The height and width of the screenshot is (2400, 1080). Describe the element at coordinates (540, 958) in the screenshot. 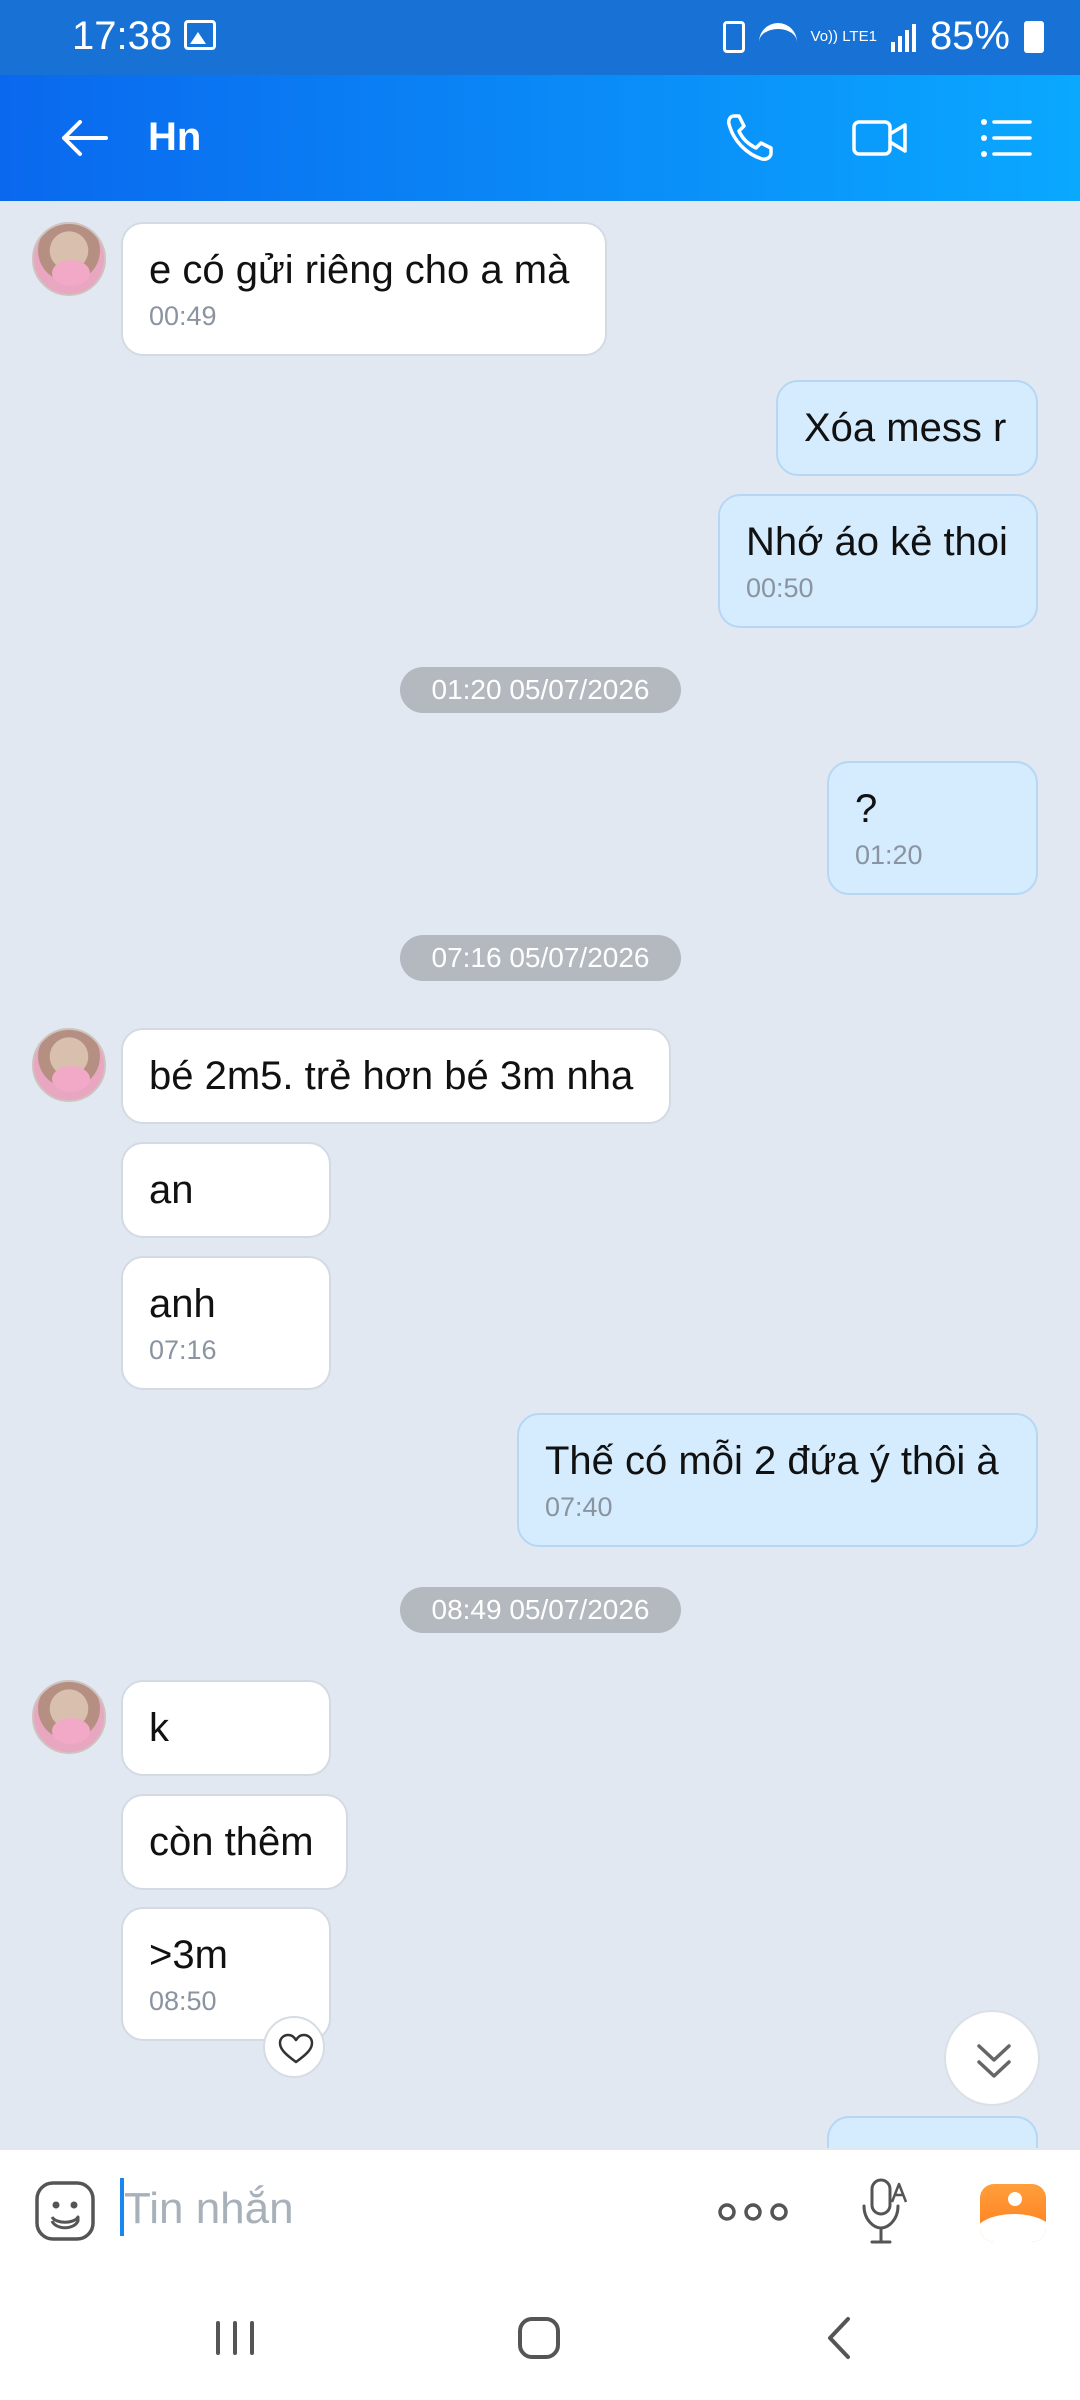

I see `date-separator: 07:16 05/07/2026` at that location.